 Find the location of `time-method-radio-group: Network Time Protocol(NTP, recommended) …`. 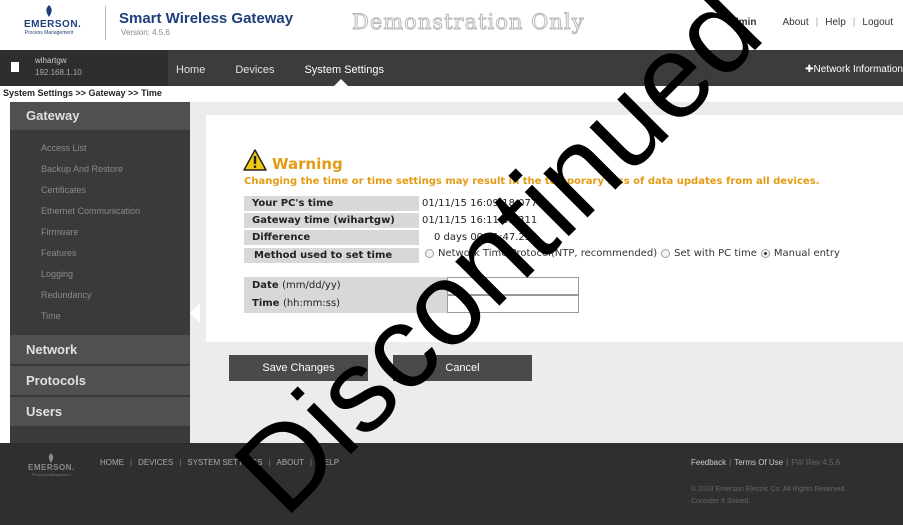

time-method-radio-group: Network Time Protocol(NTP, recommended) … is located at coordinates (634, 253).